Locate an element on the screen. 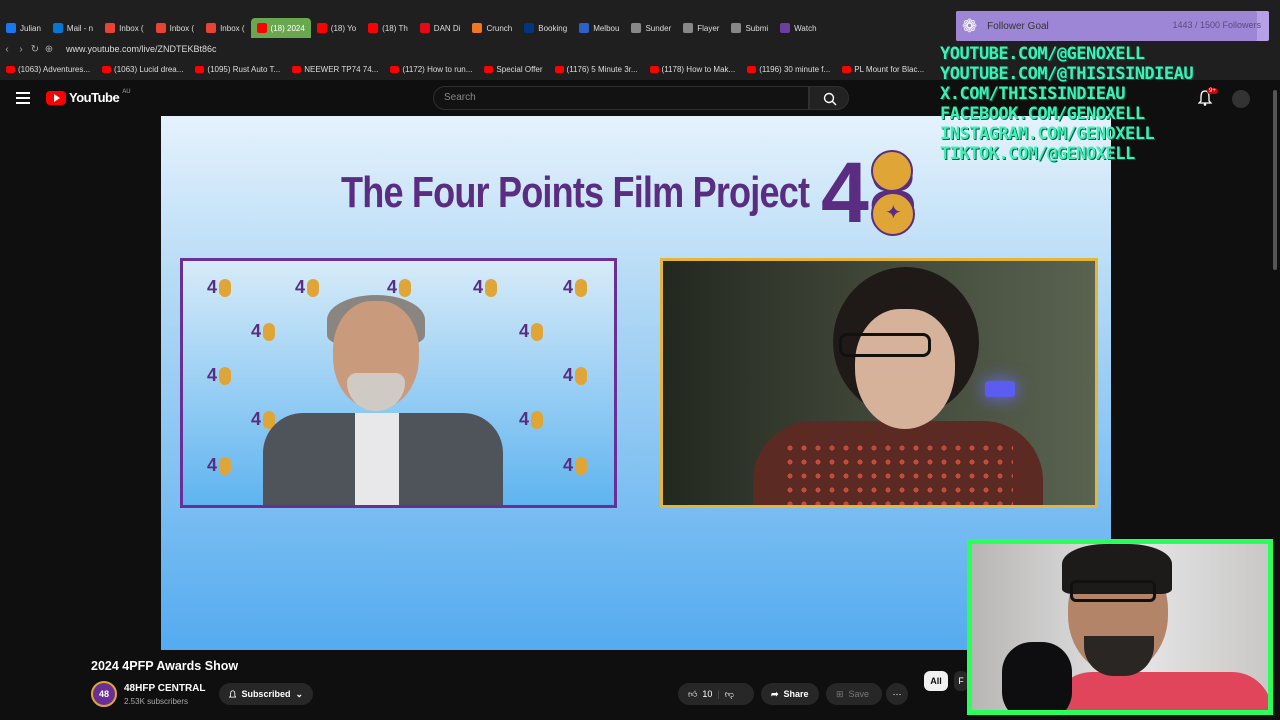 The height and width of the screenshot is (720, 1280). share-button: ➦ Share is located at coordinates (790, 694).